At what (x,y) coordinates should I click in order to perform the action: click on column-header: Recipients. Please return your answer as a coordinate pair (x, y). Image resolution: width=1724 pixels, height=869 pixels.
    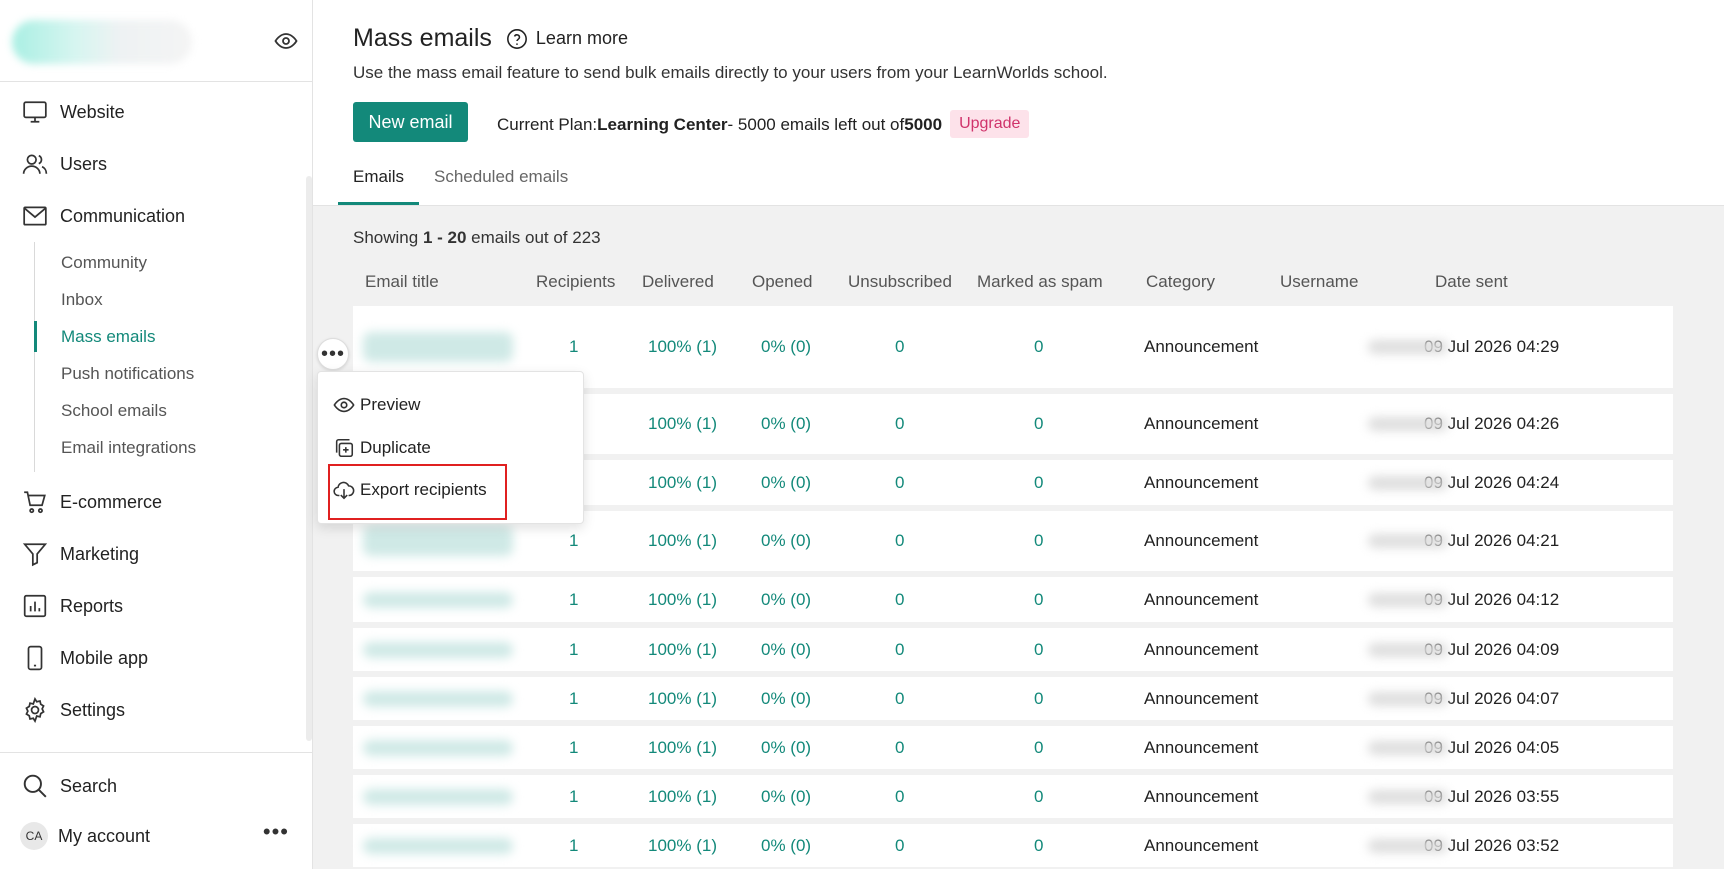
    Looking at the image, I should click on (575, 282).